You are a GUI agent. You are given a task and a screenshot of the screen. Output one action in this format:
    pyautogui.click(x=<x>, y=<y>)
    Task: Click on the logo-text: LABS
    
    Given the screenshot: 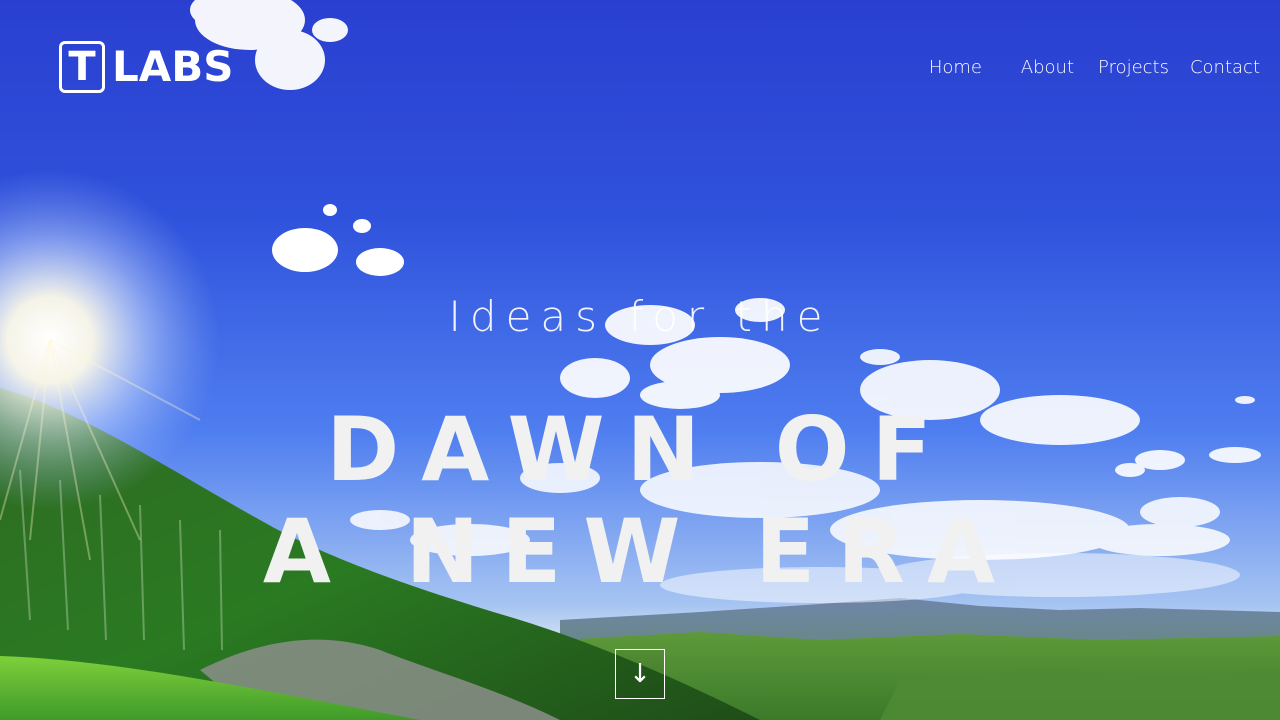 What is the action you would take?
    pyautogui.click(x=173, y=66)
    